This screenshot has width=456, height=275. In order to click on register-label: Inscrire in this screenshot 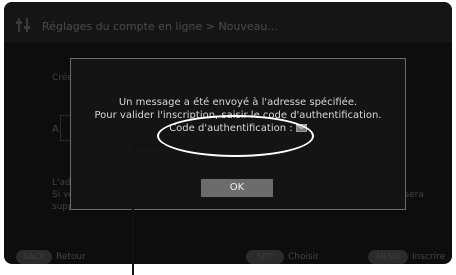, I will do `click(428, 257)`.